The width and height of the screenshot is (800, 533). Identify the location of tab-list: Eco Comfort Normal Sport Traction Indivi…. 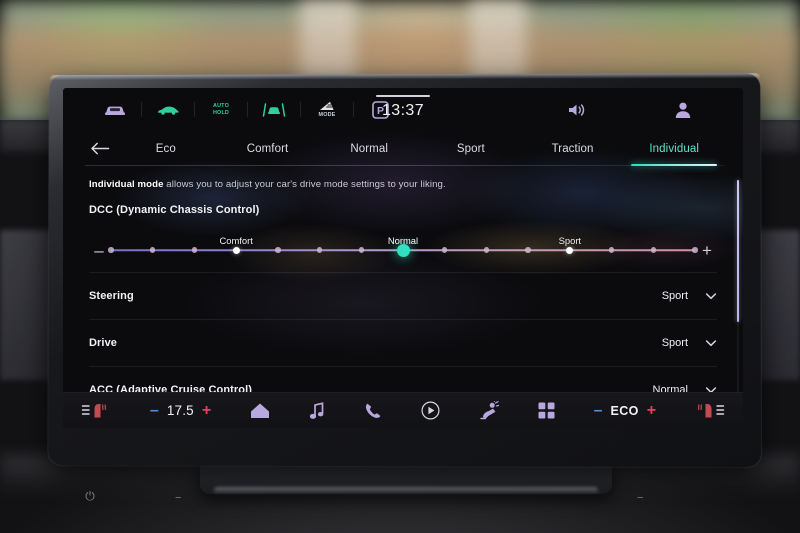
(420, 148).